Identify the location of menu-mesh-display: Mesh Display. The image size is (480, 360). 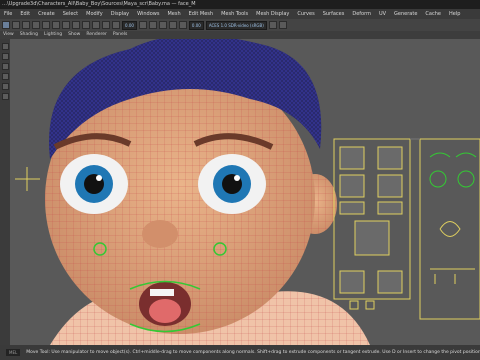
(272, 14).